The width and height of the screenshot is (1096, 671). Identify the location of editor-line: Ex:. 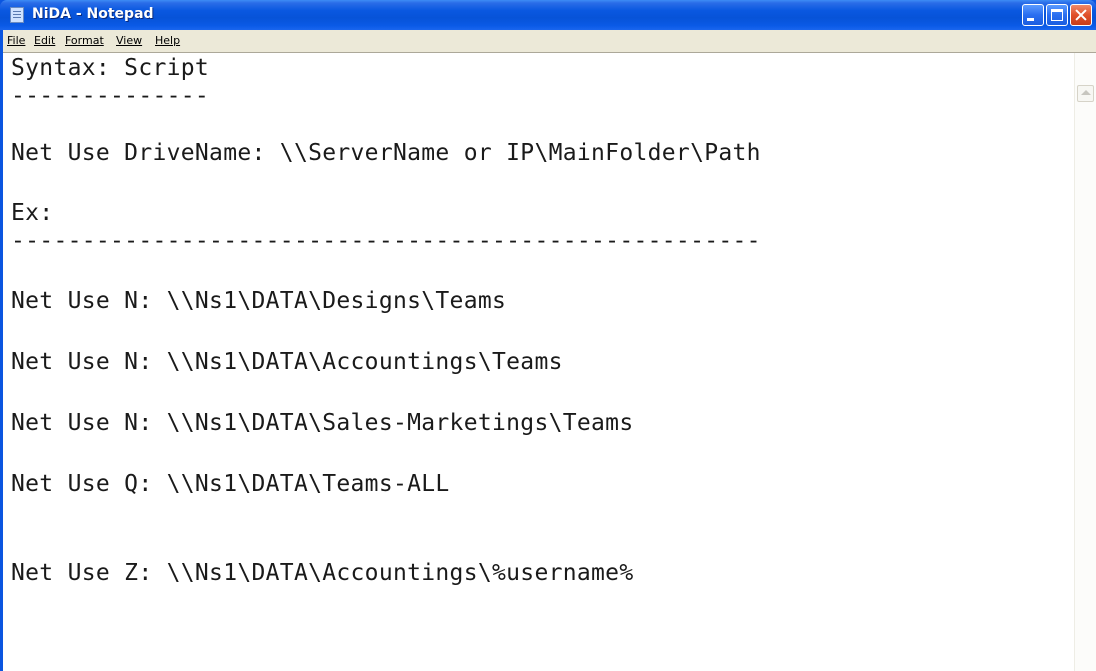
(32, 213).